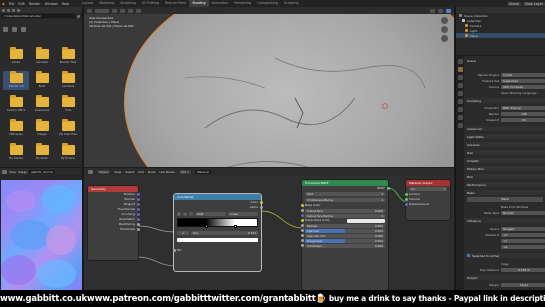 This screenshot has width=545, height=307. Describe the element at coordinates (220, 3) in the screenshot. I see `tab-animation: Animation` at that location.